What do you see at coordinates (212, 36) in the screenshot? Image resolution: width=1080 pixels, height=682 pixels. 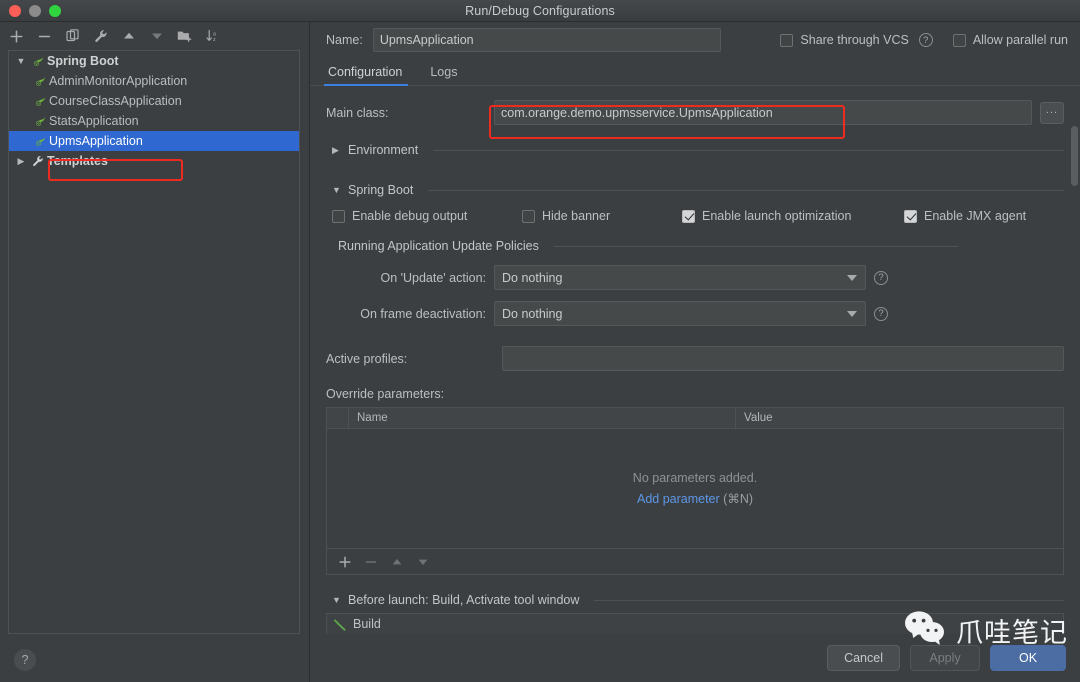 I see `sort-az-icon: az` at bounding box center [212, 36].